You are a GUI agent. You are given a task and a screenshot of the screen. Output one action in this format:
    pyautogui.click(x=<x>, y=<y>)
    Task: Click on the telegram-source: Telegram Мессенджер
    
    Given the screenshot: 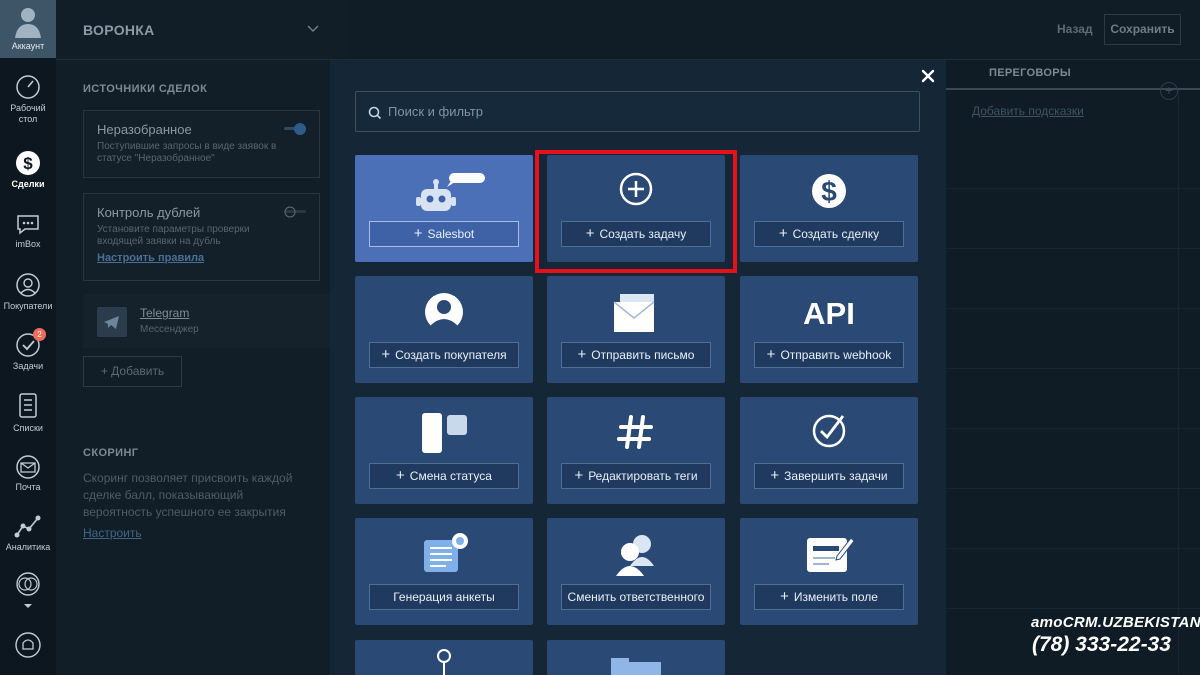 What is the action you would take?
    pyautogui.click(x=214, y=321)
    